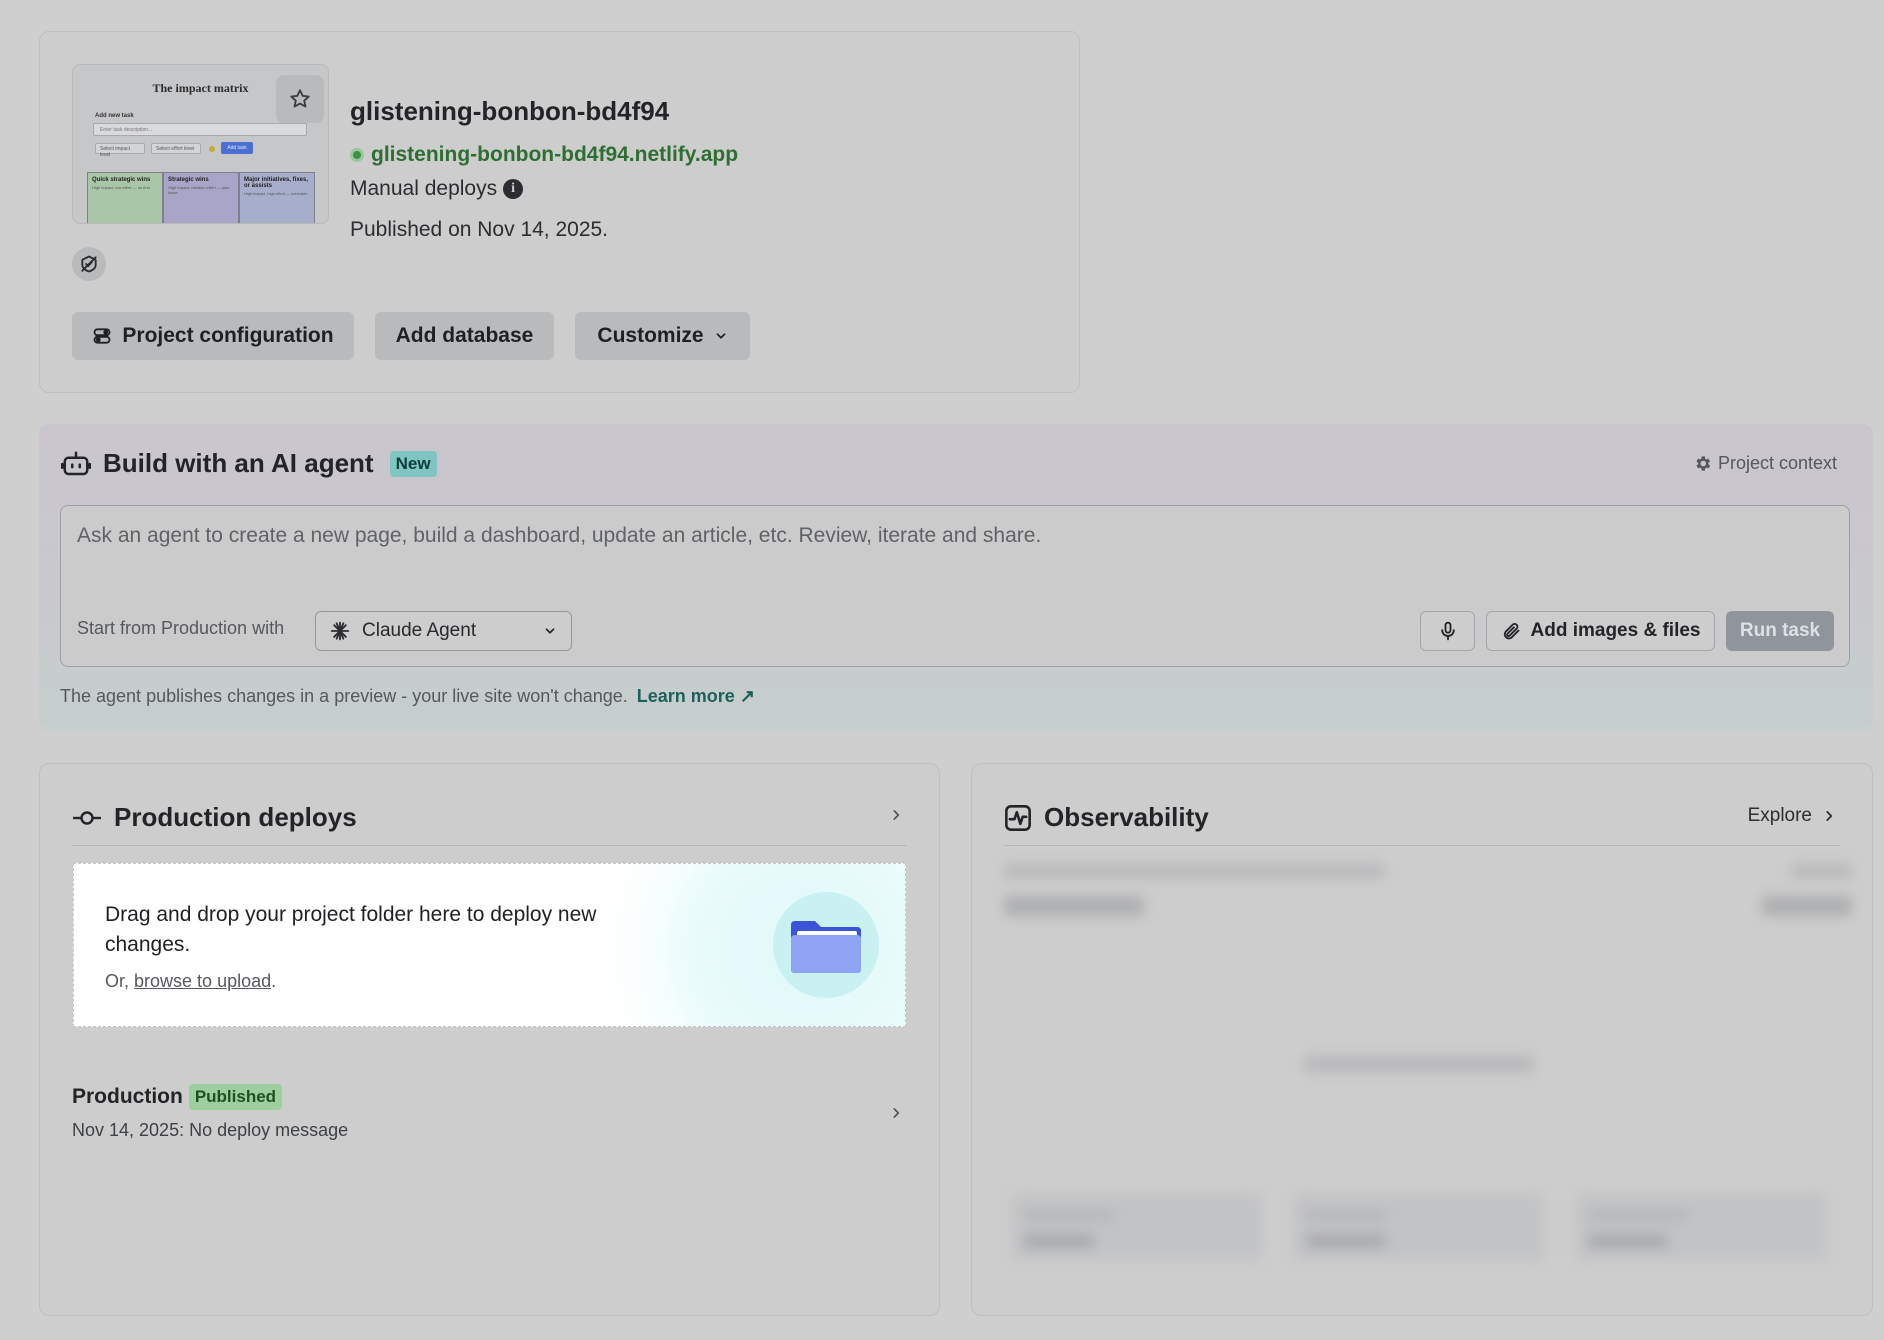  I want to click on project-configuration-button: Project configuration, so click(213, 336).